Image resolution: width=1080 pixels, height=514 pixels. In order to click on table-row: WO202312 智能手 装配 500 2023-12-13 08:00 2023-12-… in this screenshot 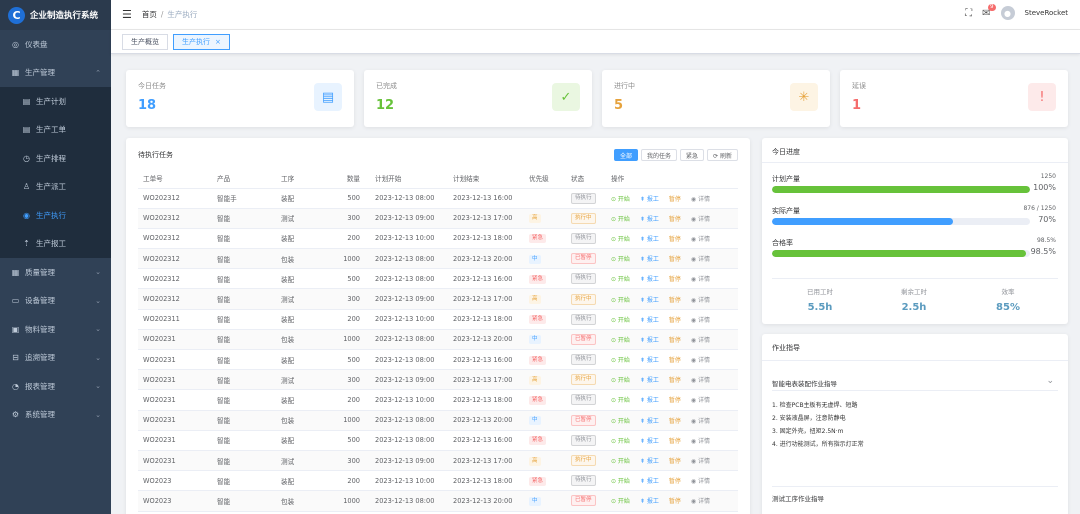, I will do `click(438, 198)`.